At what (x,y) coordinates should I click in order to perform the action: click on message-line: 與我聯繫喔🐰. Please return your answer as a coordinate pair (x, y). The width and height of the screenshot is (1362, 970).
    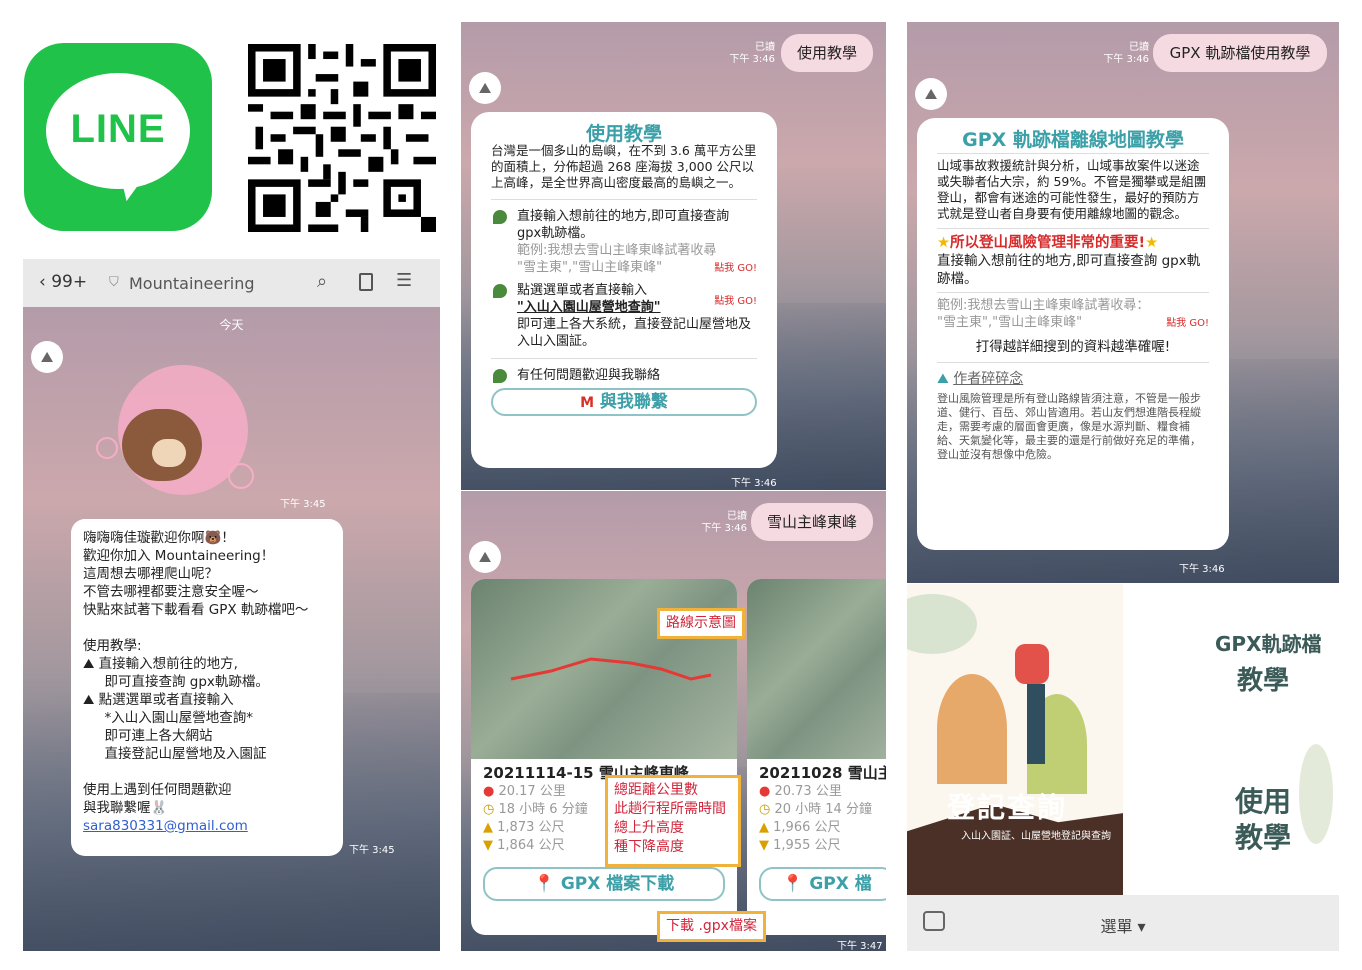
    Looking at the image, I should click on (125, 808).